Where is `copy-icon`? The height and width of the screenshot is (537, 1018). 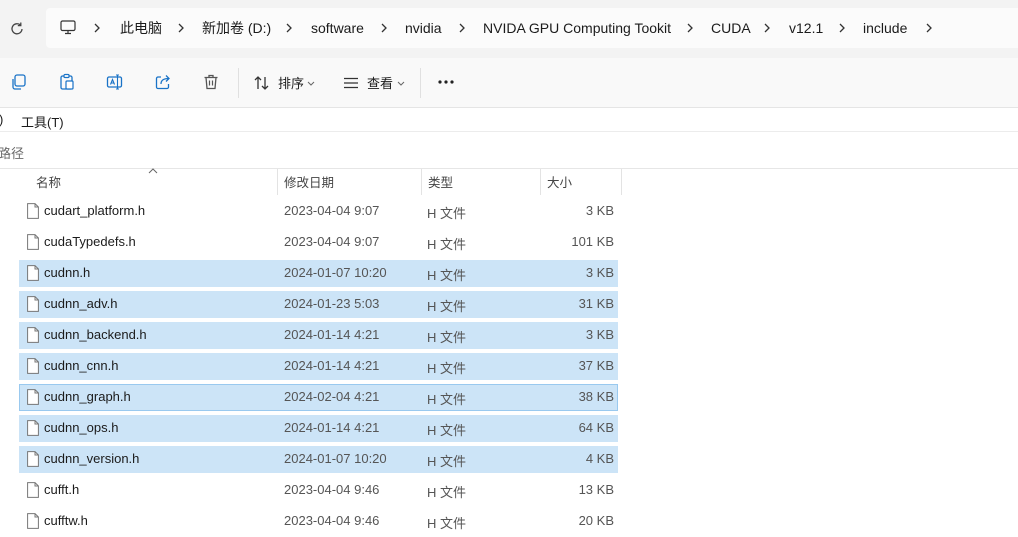
copy-icon is located at coordinates (19, 82).